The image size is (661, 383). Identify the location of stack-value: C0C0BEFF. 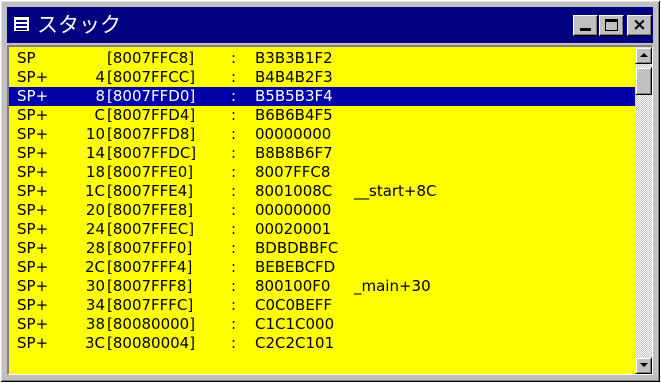
(294, 305).